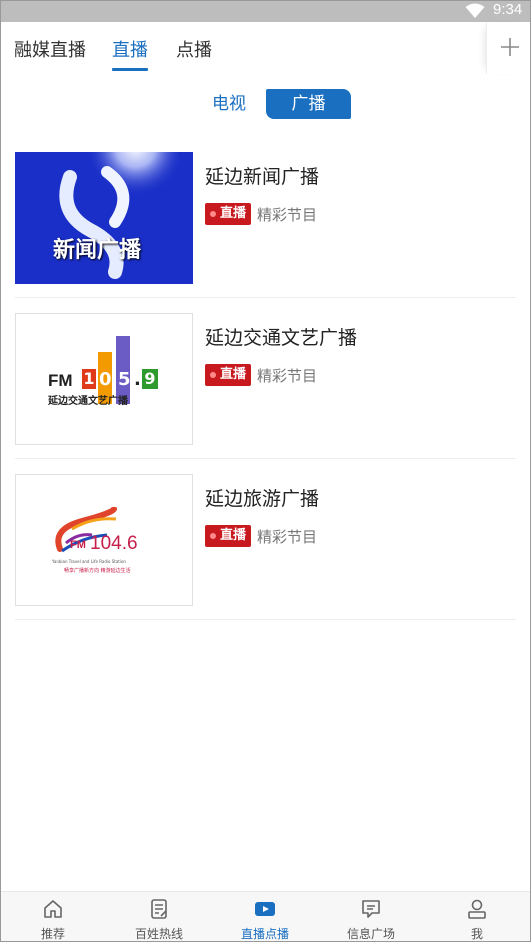  I want to click on hotline-icon, so click(159, 909).